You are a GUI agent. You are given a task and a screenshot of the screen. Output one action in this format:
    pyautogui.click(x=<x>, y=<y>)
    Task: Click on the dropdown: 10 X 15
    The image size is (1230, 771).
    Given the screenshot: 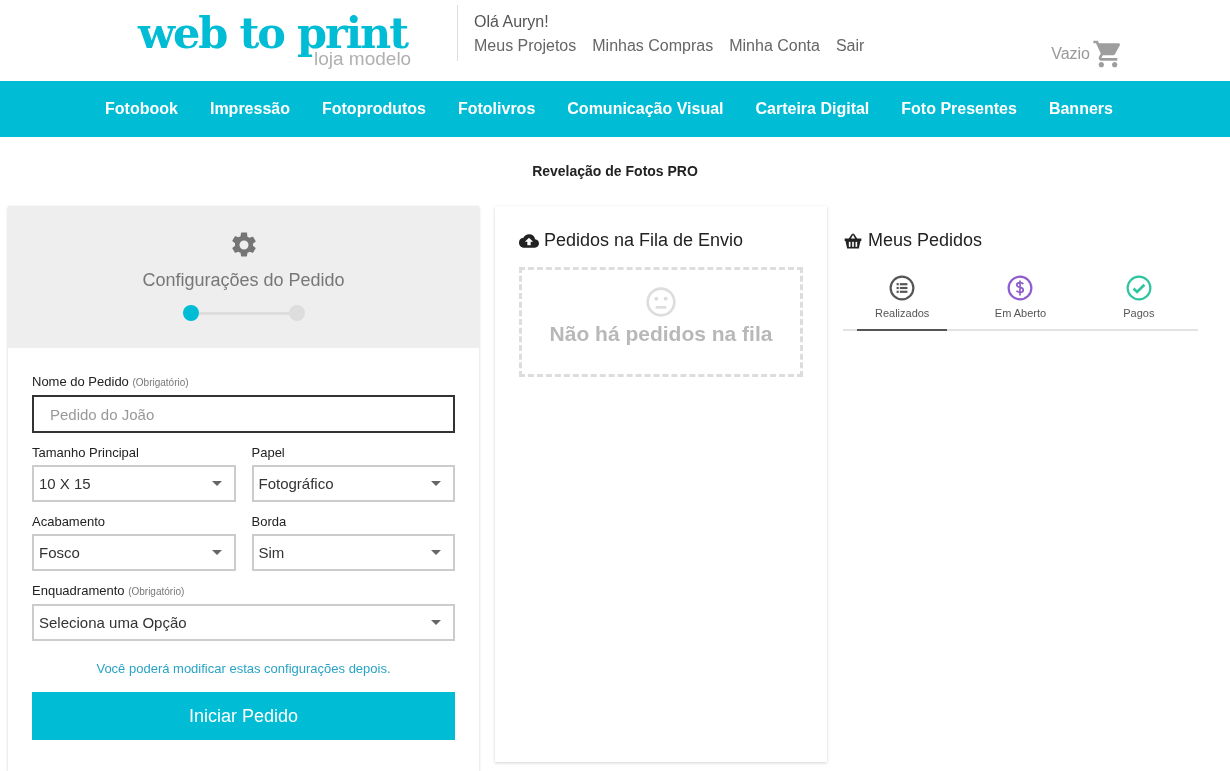 What is the action you would take?
    pyautogui.click(x=134, y=483)
    